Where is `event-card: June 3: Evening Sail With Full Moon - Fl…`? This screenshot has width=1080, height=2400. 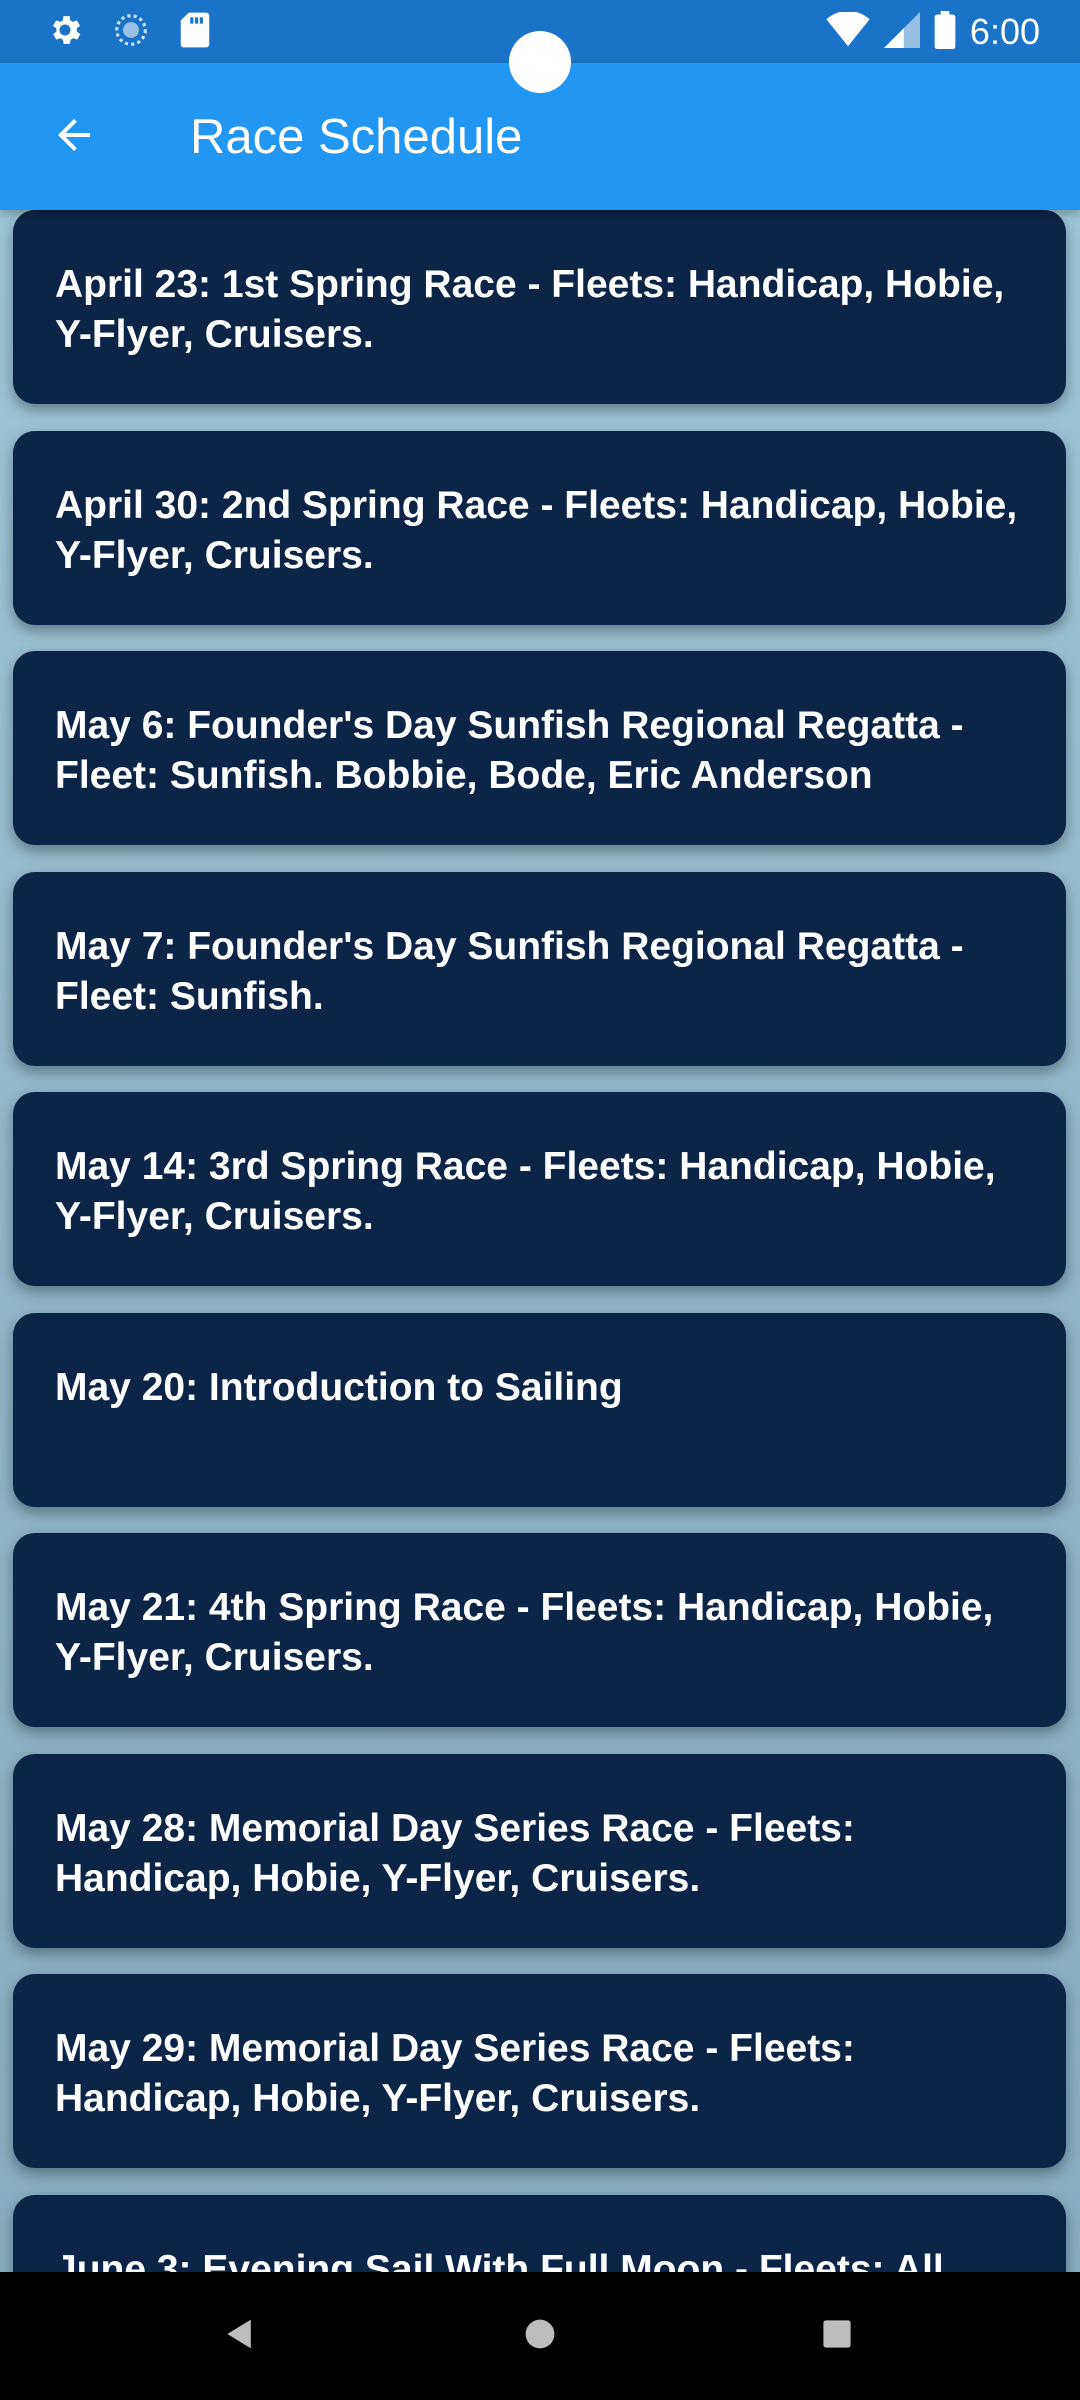
event-card: June 3: Evening Sail With Full Moon - Fl… is located at coordinates (539, 2233).